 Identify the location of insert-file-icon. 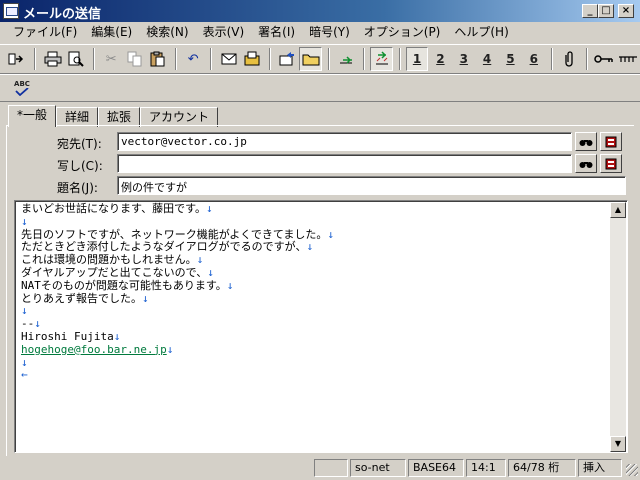
(346, 59).